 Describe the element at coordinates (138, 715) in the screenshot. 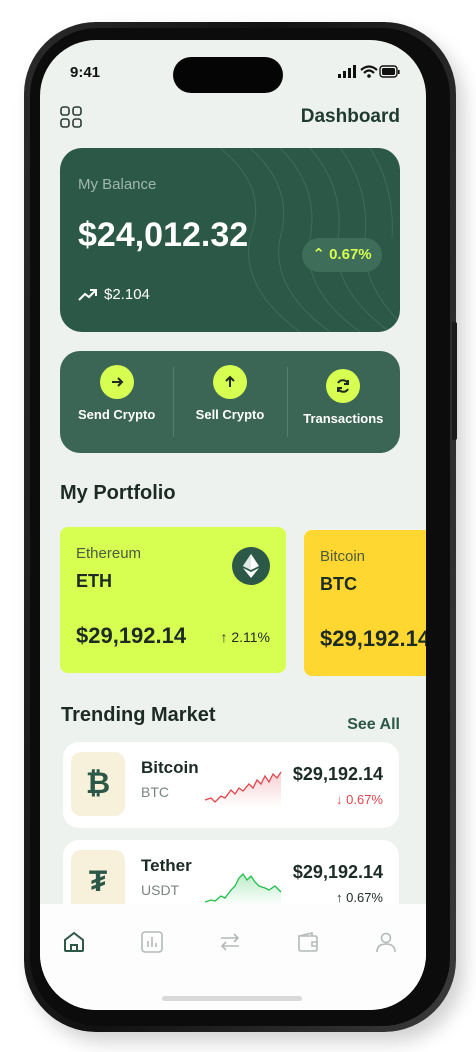

I see `trending-market-title: Trending Market` at that location.